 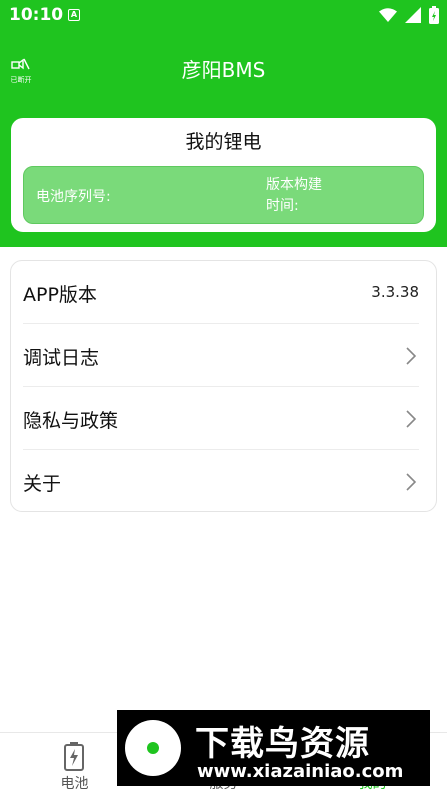 What do you see at coordinates (413, 15) in the screenshot?
I see `signal-icon` at bounding box center [413, 15].